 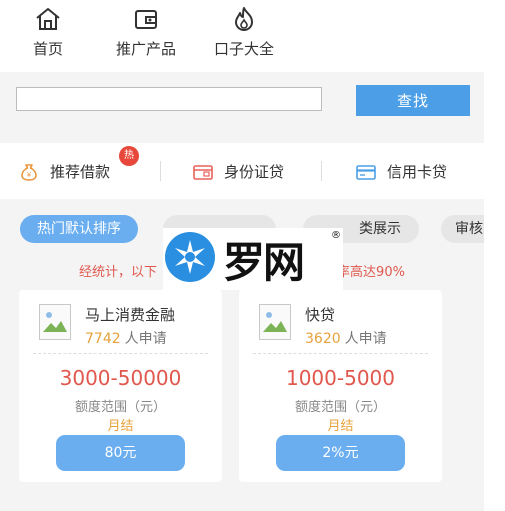 I want to click on category-recommended-loans: ¥ 推荐借款, so click(x=64, y=171).